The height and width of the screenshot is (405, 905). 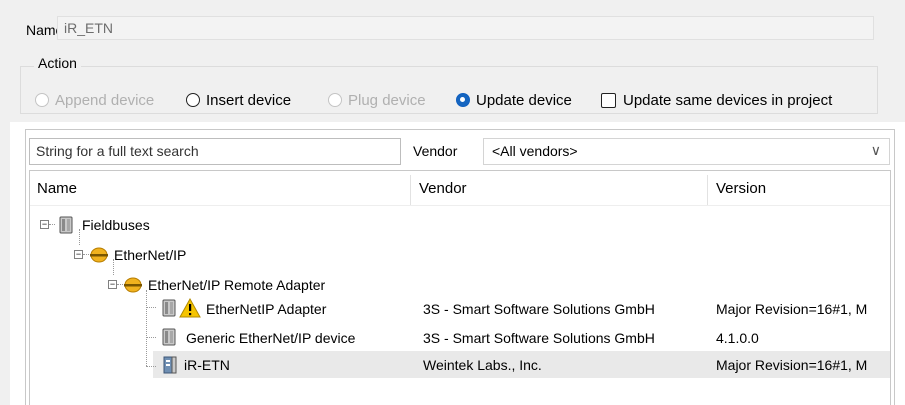 I want to click on column-header-vendor: Vendor, so click(x=443, y=188).